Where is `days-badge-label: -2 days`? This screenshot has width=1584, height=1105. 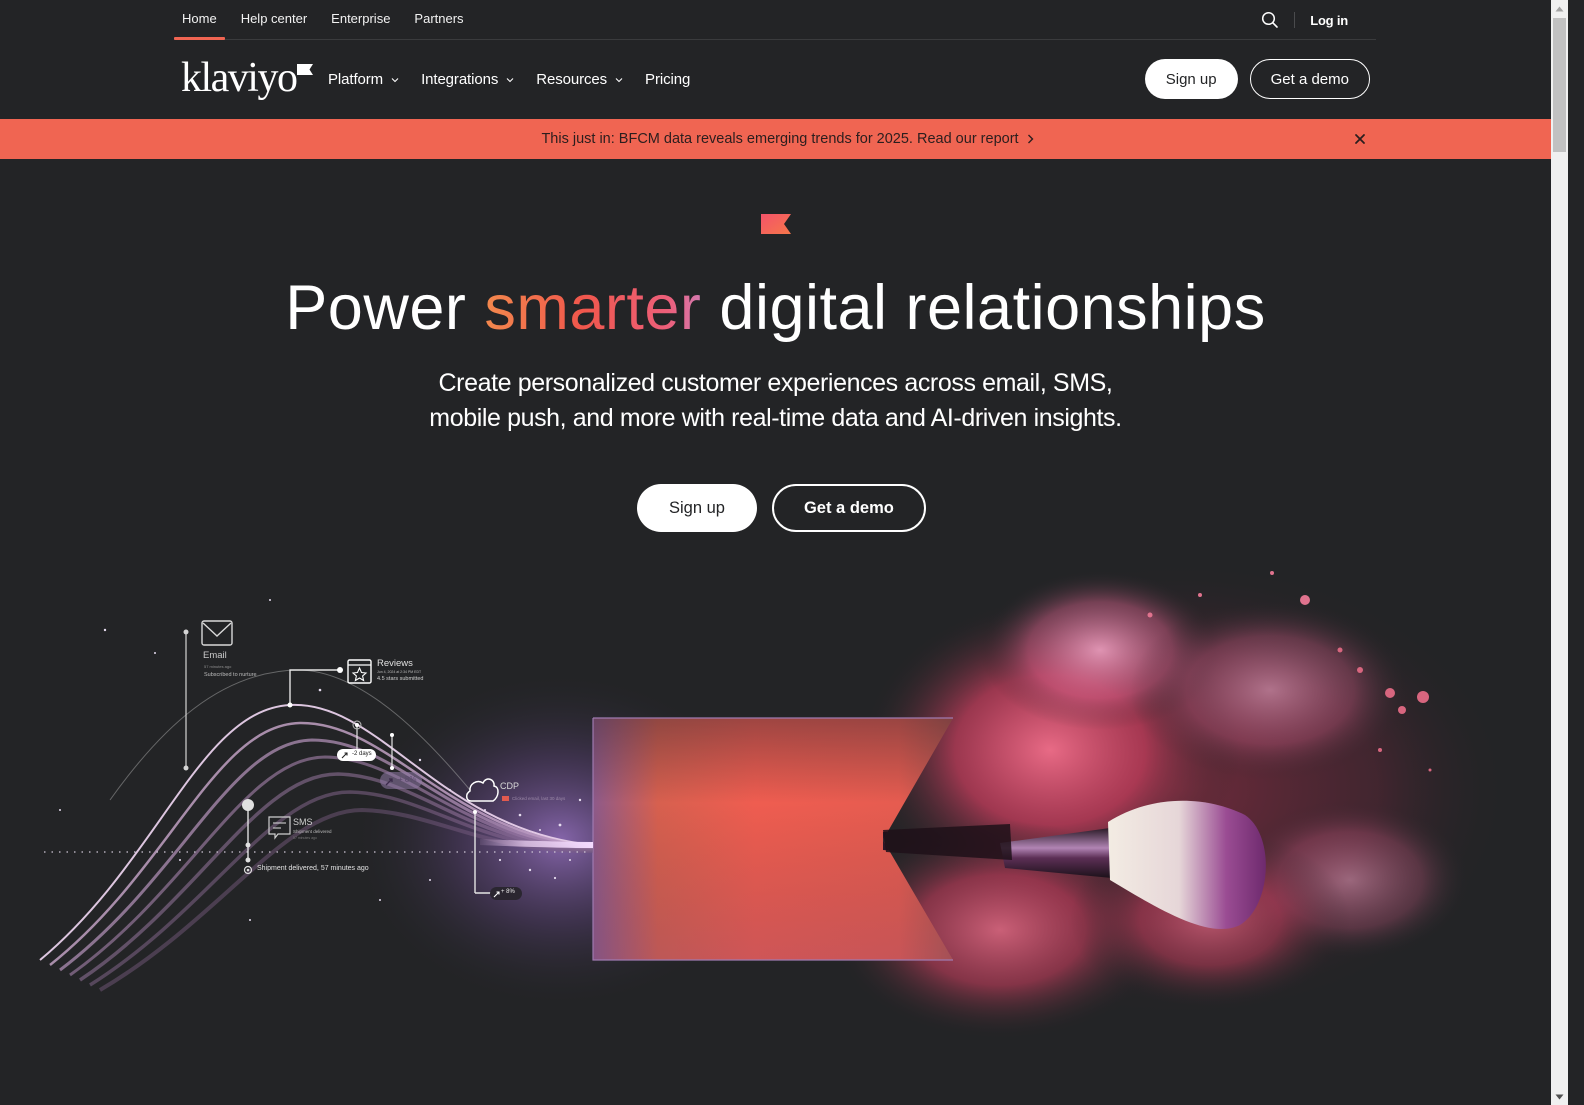 days-badge-label: -2 days is located at coordinates (362, 754).